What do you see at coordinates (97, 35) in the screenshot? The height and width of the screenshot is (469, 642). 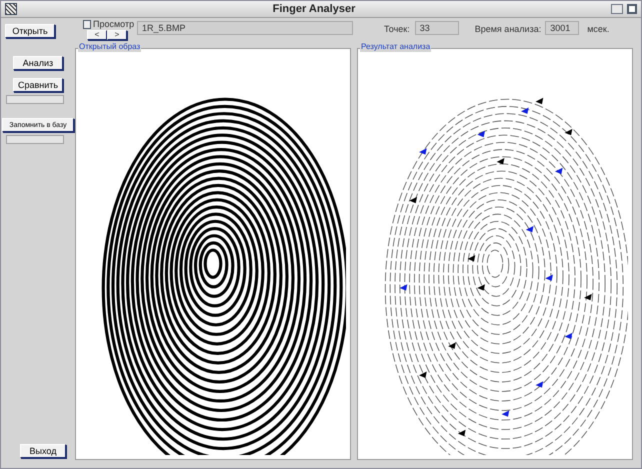 I see `previous-button: <` at bounding box center [97, 35].